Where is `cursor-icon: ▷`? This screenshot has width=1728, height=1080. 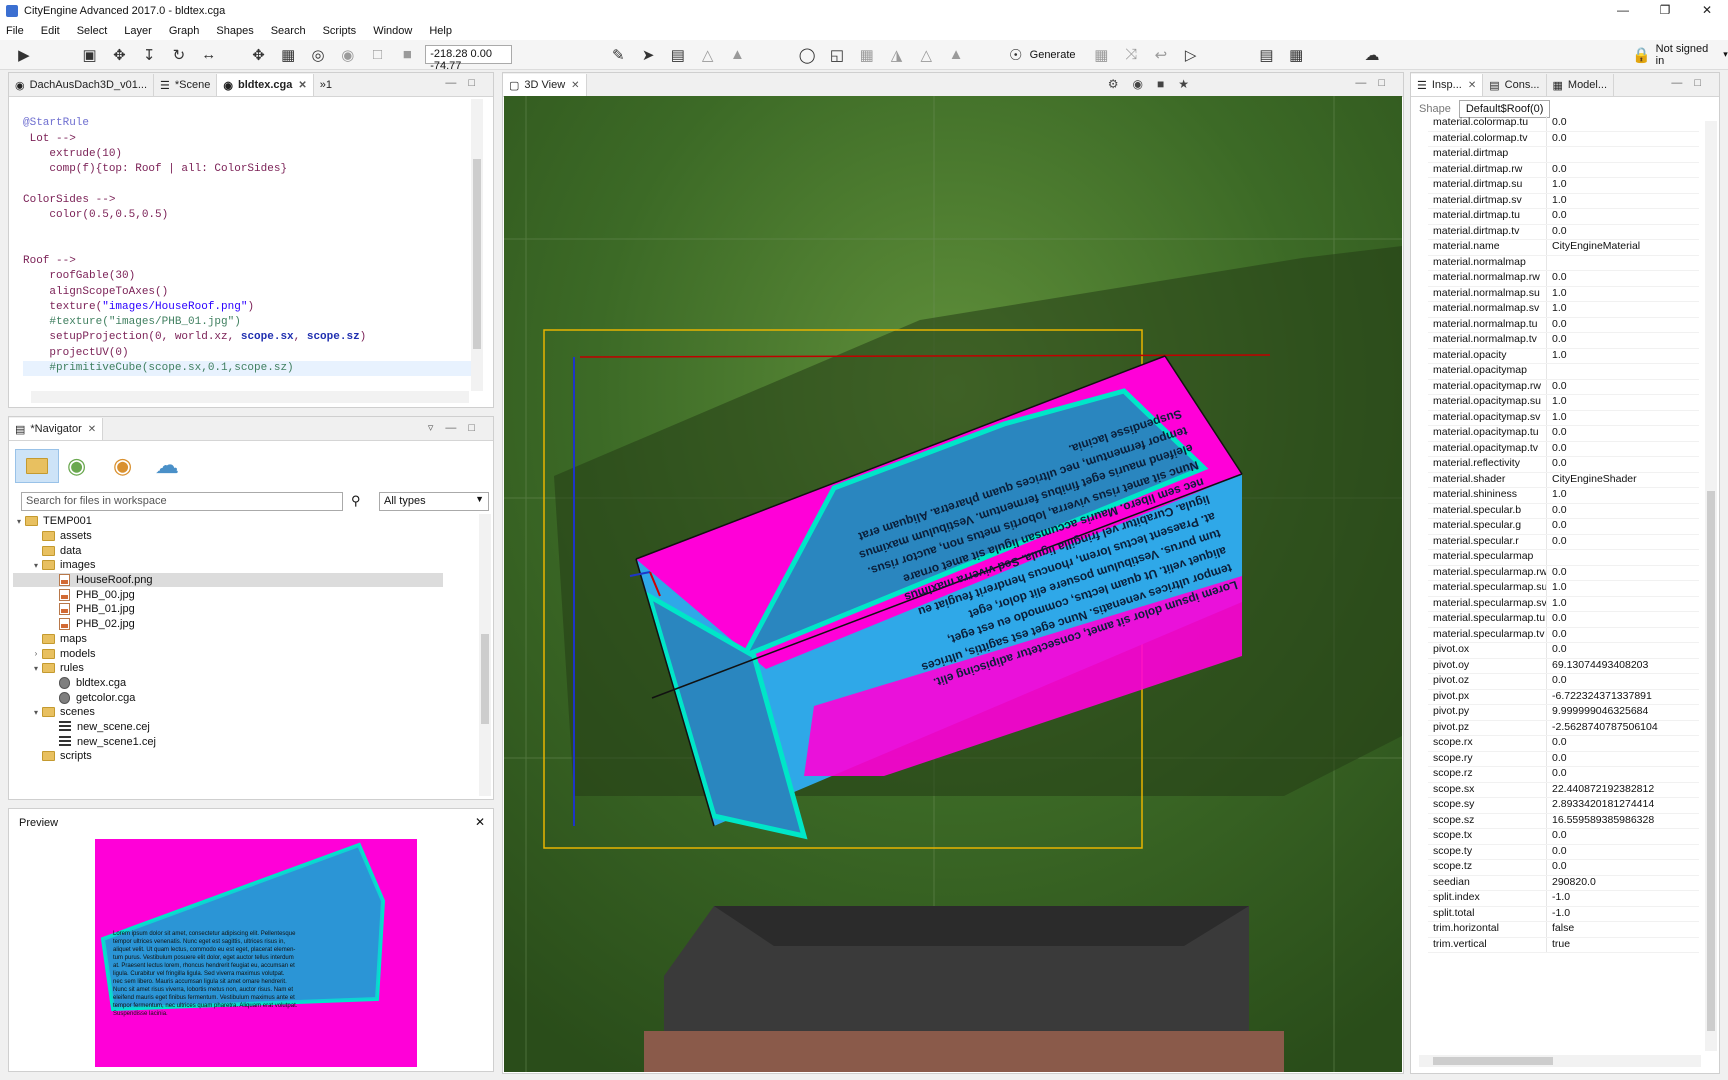 cursor-icon: ▷ is located at coordinates (1191, 55).